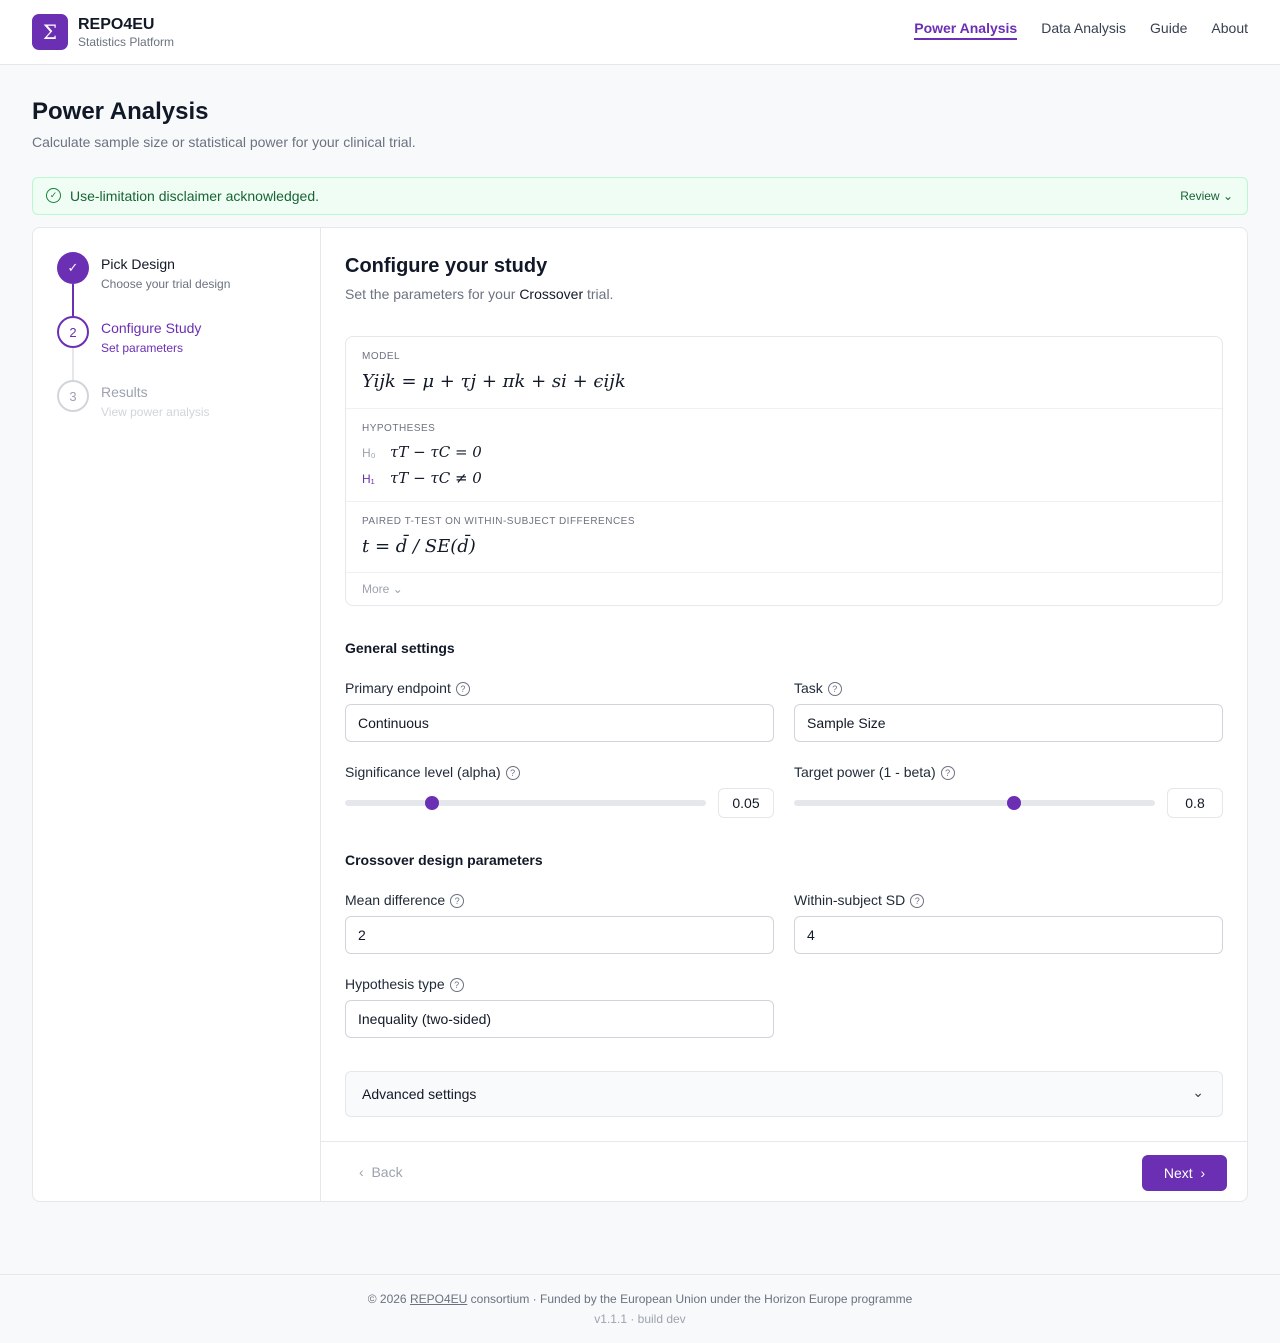 This screenshot has width=1280, height=1343. Describe the element at coordinates (746, 803) in the screenshot. I see `alpha-value: 0.05` at that location.